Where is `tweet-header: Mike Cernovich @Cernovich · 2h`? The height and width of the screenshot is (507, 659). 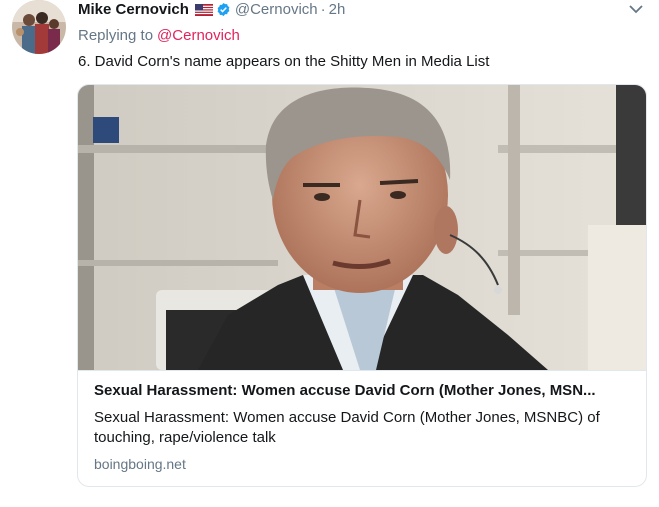
tweet-header: Mike Cernovich @Cernovich · 2h is located at coordinates (211, 9).